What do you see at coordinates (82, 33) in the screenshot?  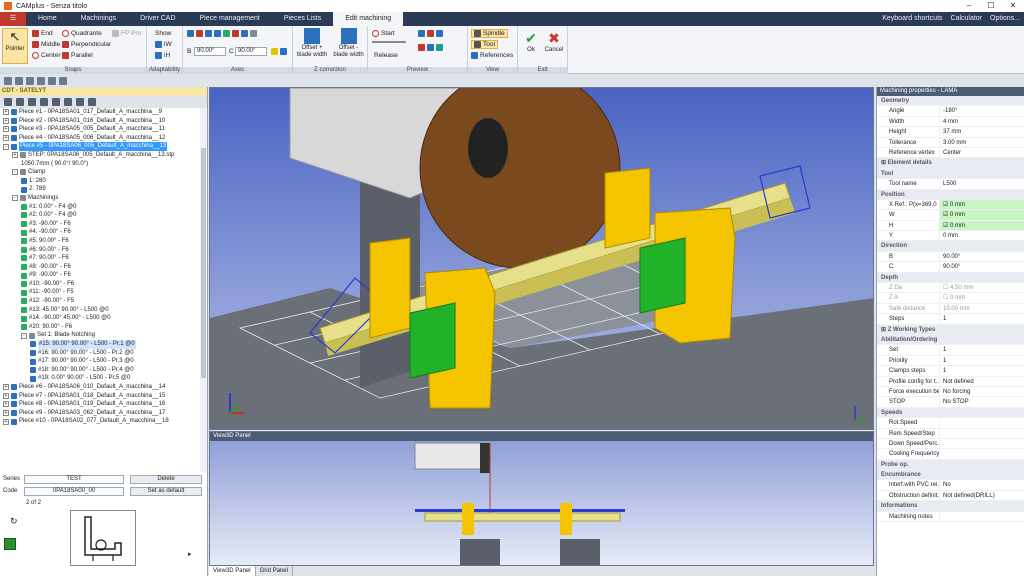 I see `snap-quadrante-button: Quadrante` at bounding box center [82, 33].